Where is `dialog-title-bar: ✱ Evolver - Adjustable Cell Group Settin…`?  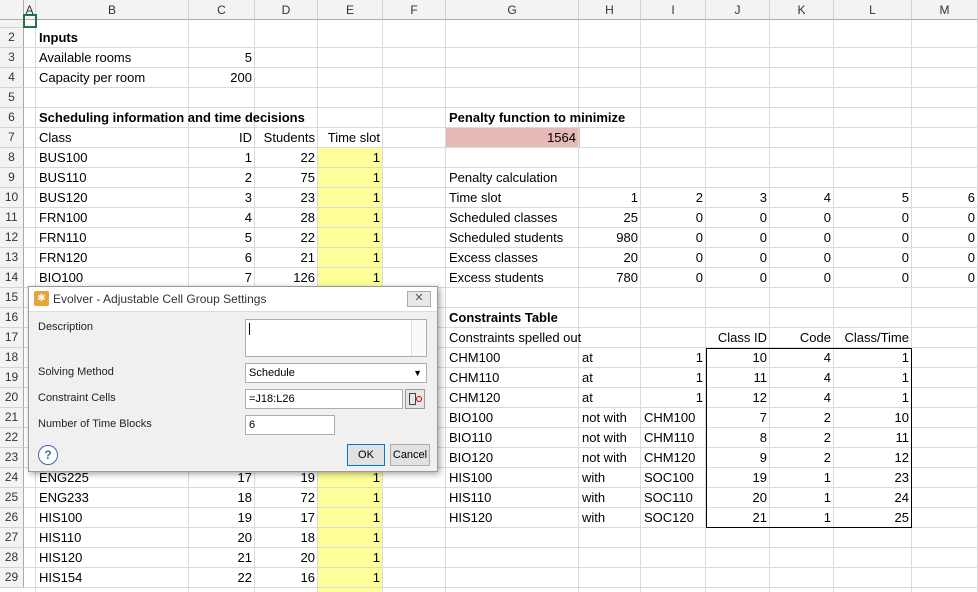 dialog-title-bar: ✱ Evolver - Adjustable Cell Group Settin… is located at coordinates (233, 299).